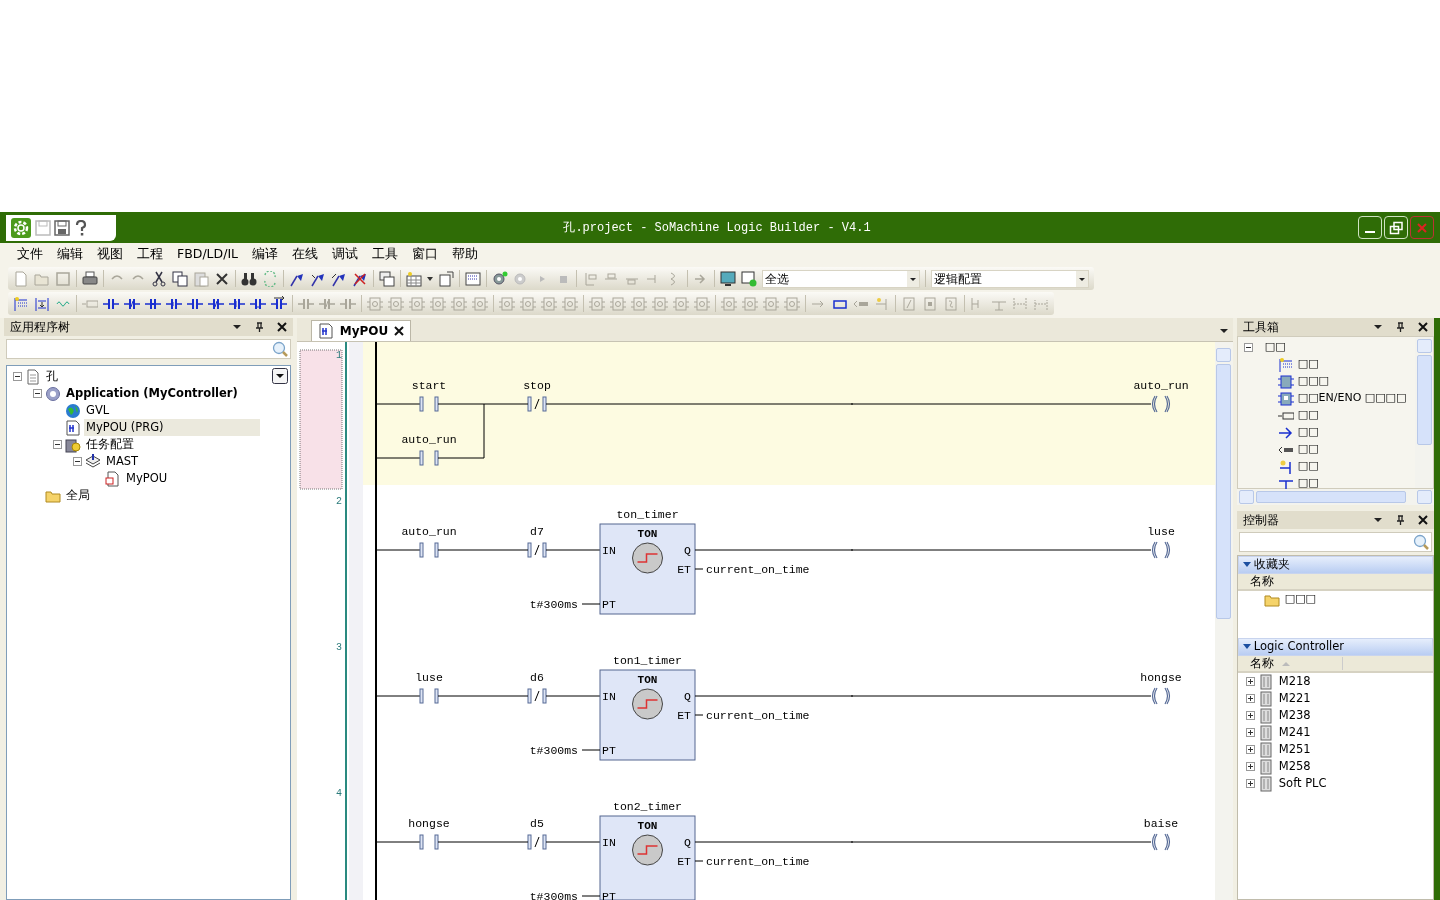 Image resolution: width=1440 pixels, height=900 pixels. I want to click on menu-item: FBD/LD/IL, so click(208, 254).